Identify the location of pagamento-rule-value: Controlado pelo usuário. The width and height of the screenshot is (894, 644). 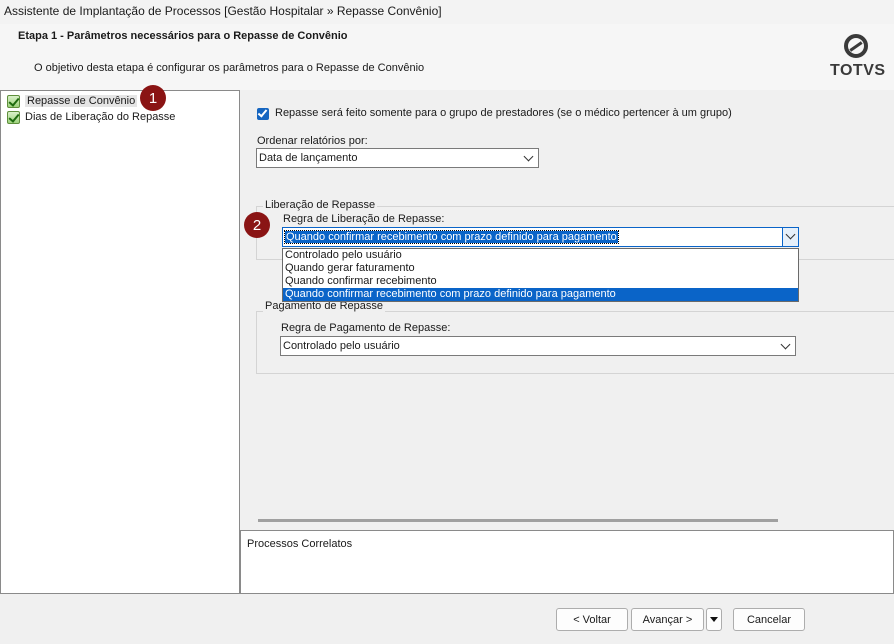
(341, 346).